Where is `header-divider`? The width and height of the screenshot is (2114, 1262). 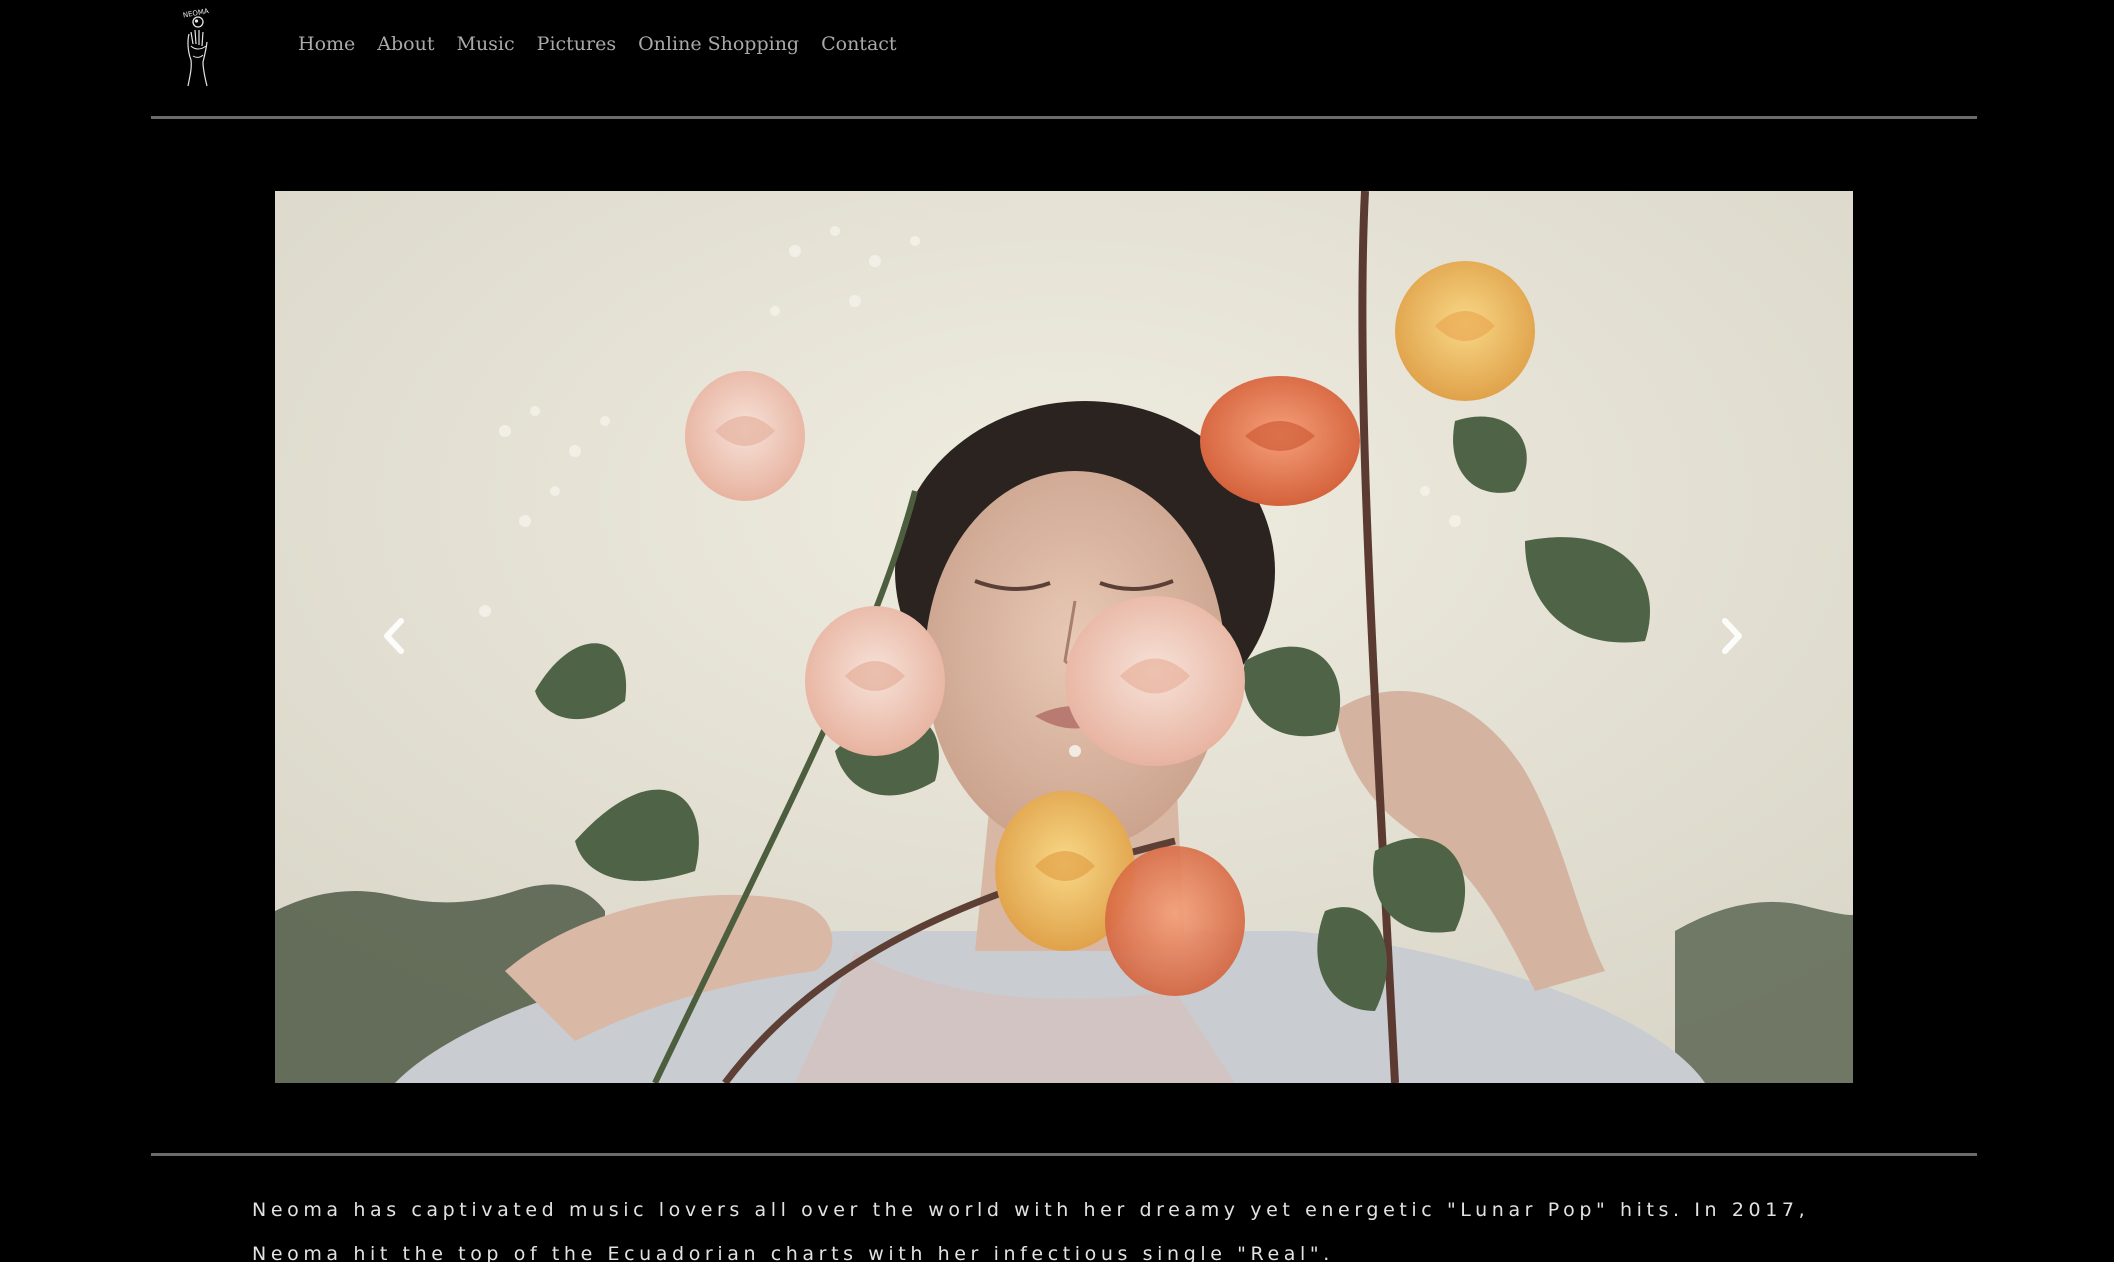
header-divider is located at coordinates (1064, 117).